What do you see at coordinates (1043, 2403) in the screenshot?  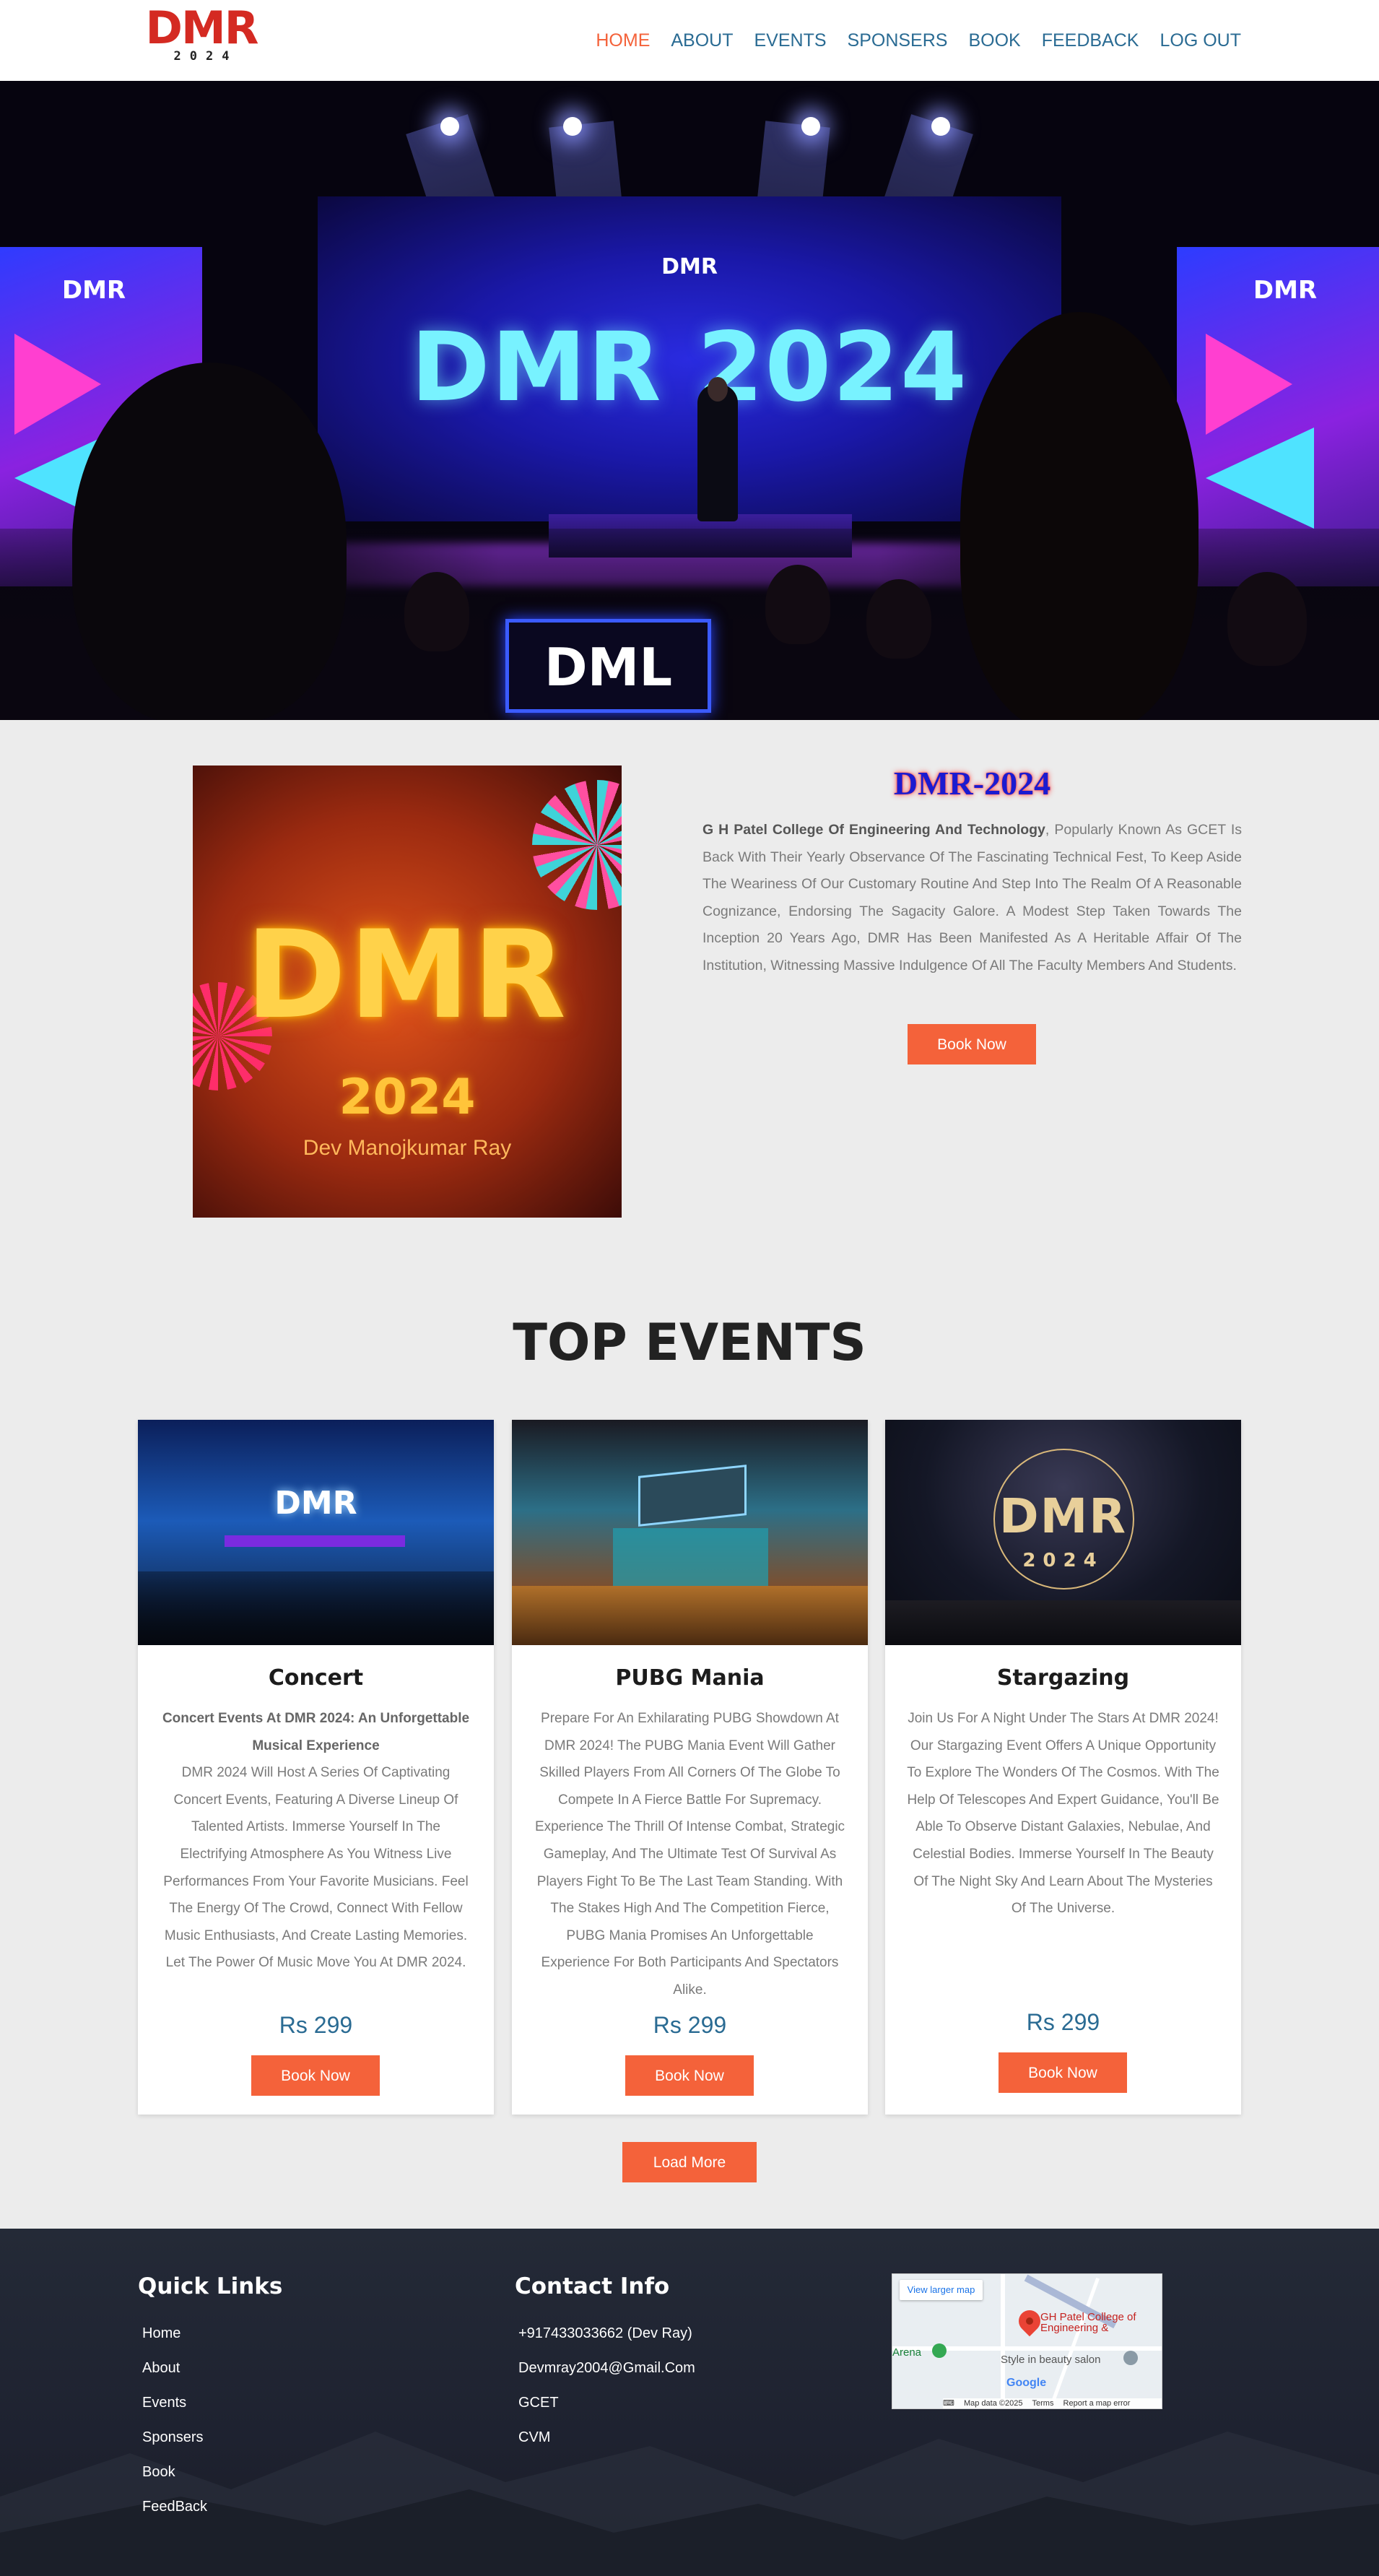 I see `map-terms-link: Terms` at bounding box center [1043, 2403].